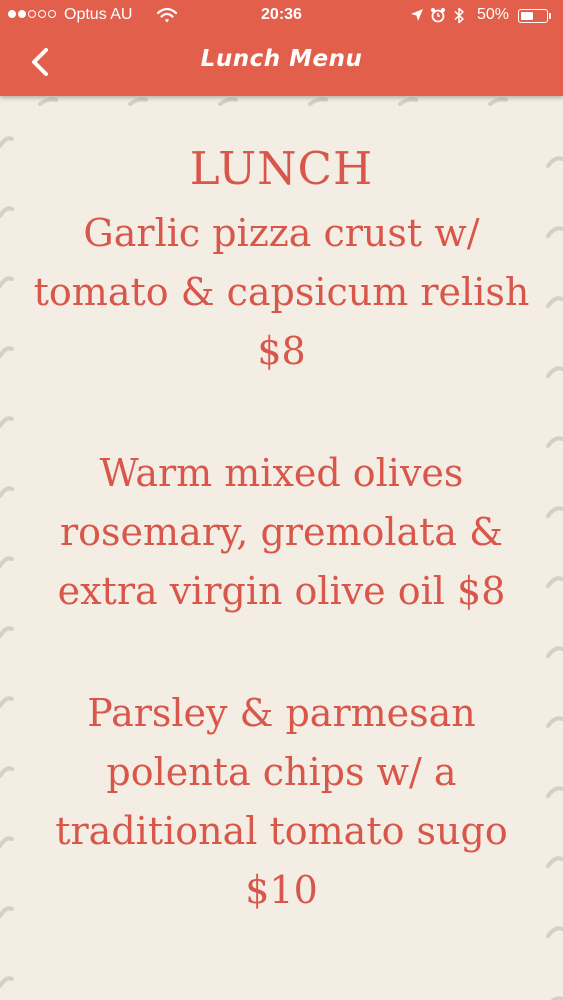 This screenshot has width=563, height=1000. Describe the element at coordinates (167, 15) in the screenshot. I see `wifi-icon` at that location.